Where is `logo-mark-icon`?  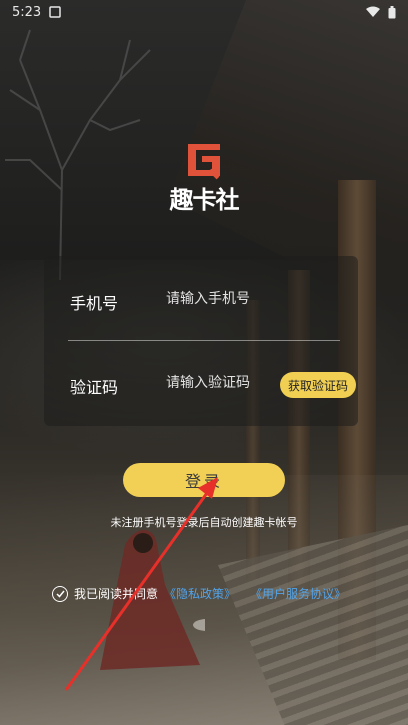 logo-mark-icon is located at coordinates (204, 162).